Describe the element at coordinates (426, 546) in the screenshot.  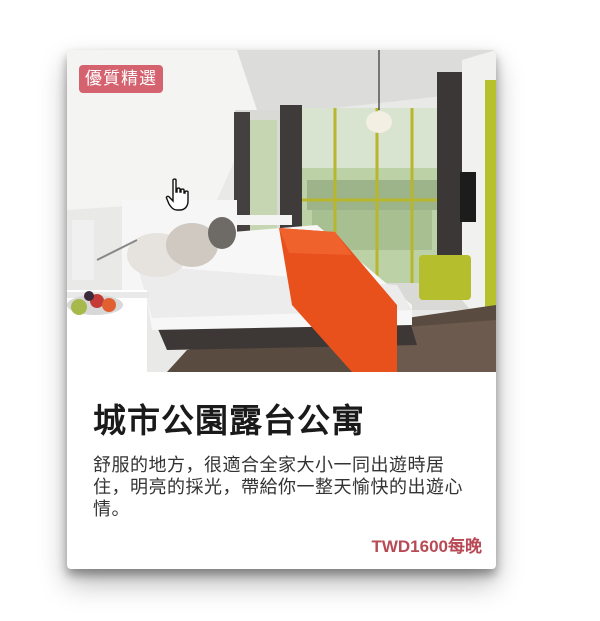
I see `price-label: TWD1600每晚` at that location.